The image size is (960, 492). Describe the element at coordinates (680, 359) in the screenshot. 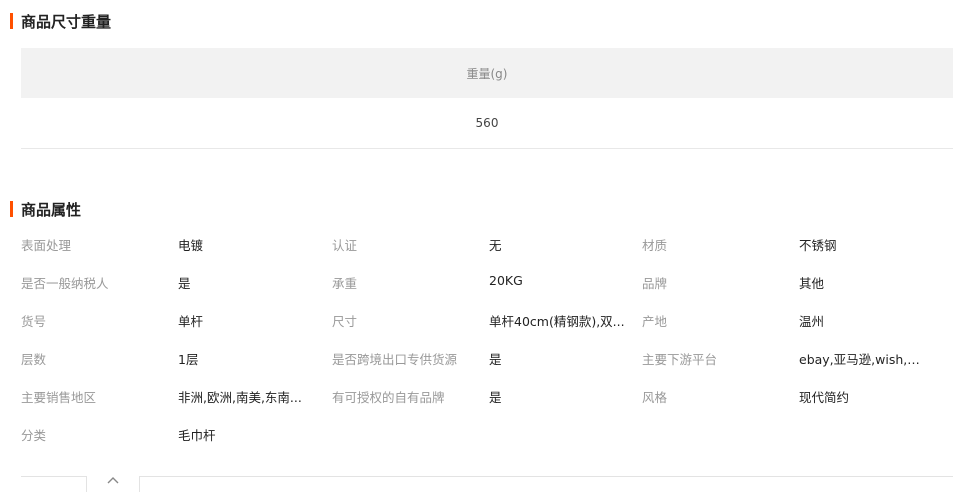

I see `attribute-label: 主要下游平台` at that location.